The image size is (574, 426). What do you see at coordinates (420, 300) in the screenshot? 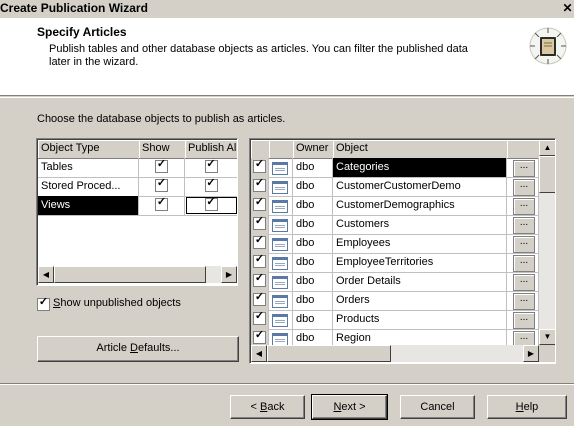
I see `article-object: Orders` at bounding box center [420, 300].